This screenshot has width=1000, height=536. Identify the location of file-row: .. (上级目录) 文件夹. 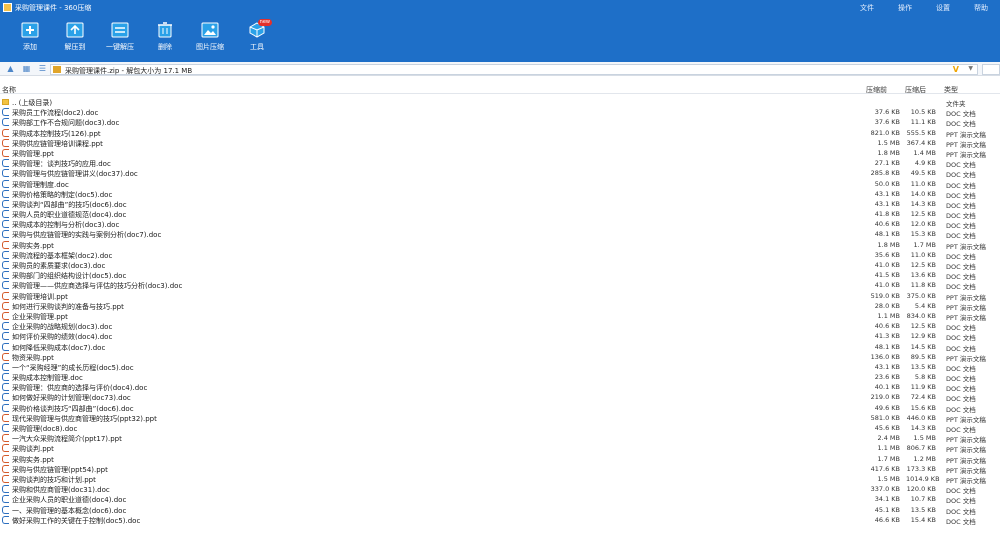
(500, 102).